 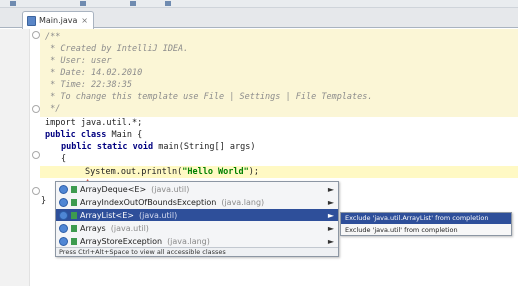 What do you see at coordinates (117, 49) in the screenshot?
I see `comment-line: * Created by IntelliJ IDEA.` at bounding box center [117, 49].